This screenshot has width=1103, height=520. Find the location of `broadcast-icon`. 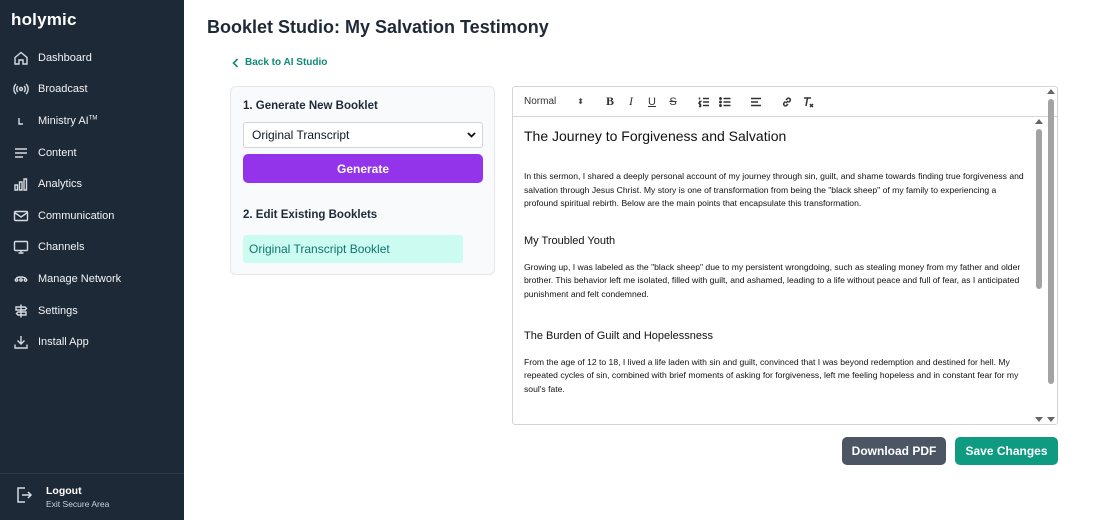

broadcast-icon is located at coordinates (20, 89).